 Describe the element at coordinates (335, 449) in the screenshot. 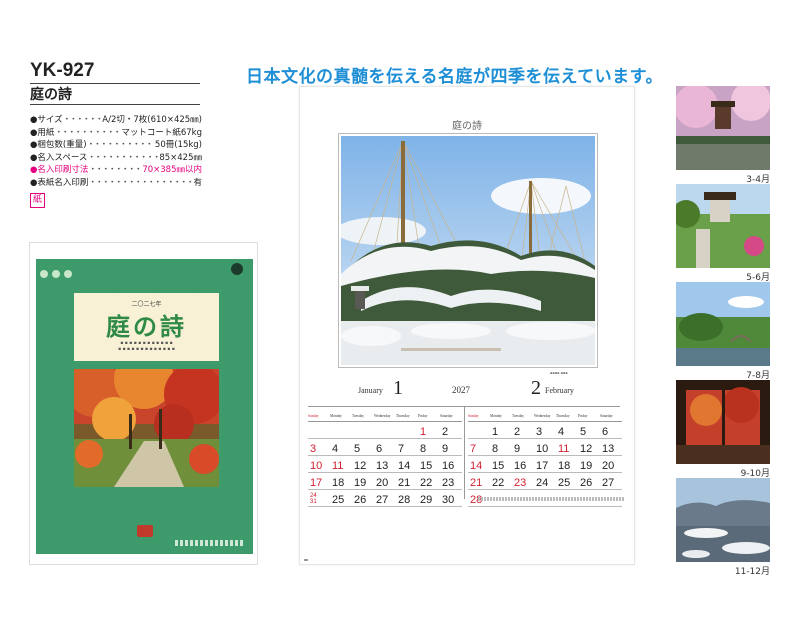

I see `day-cell: 4` at that location.